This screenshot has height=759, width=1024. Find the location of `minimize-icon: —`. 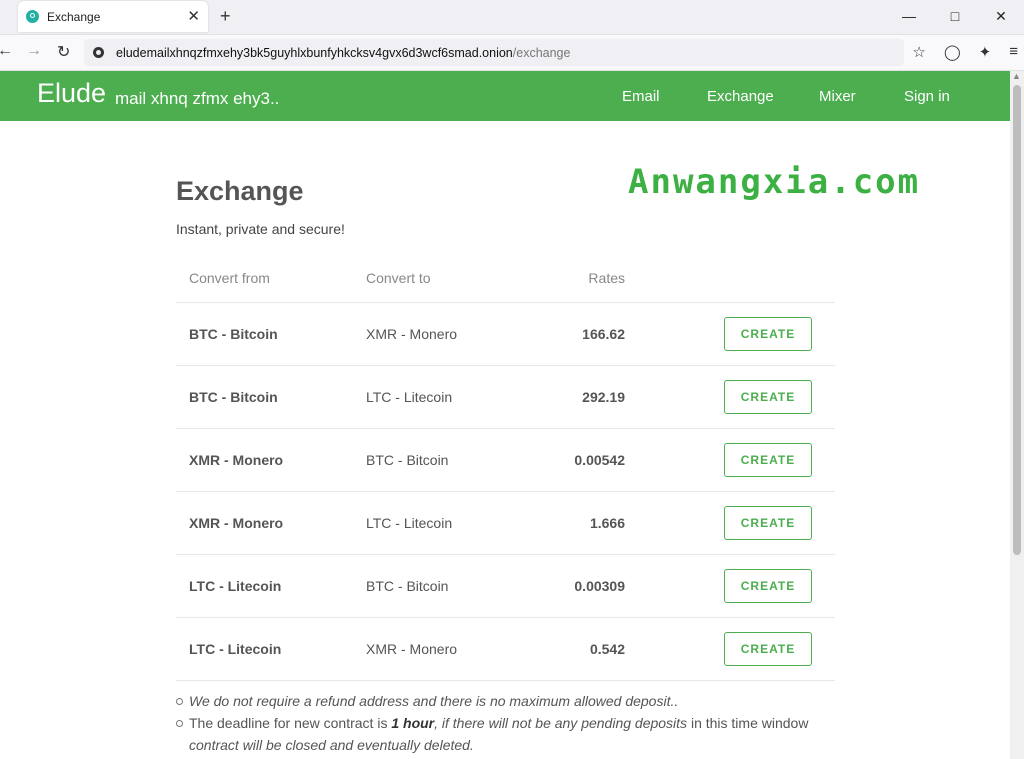

minimize-icon: — is located at coordinates (909, 16).